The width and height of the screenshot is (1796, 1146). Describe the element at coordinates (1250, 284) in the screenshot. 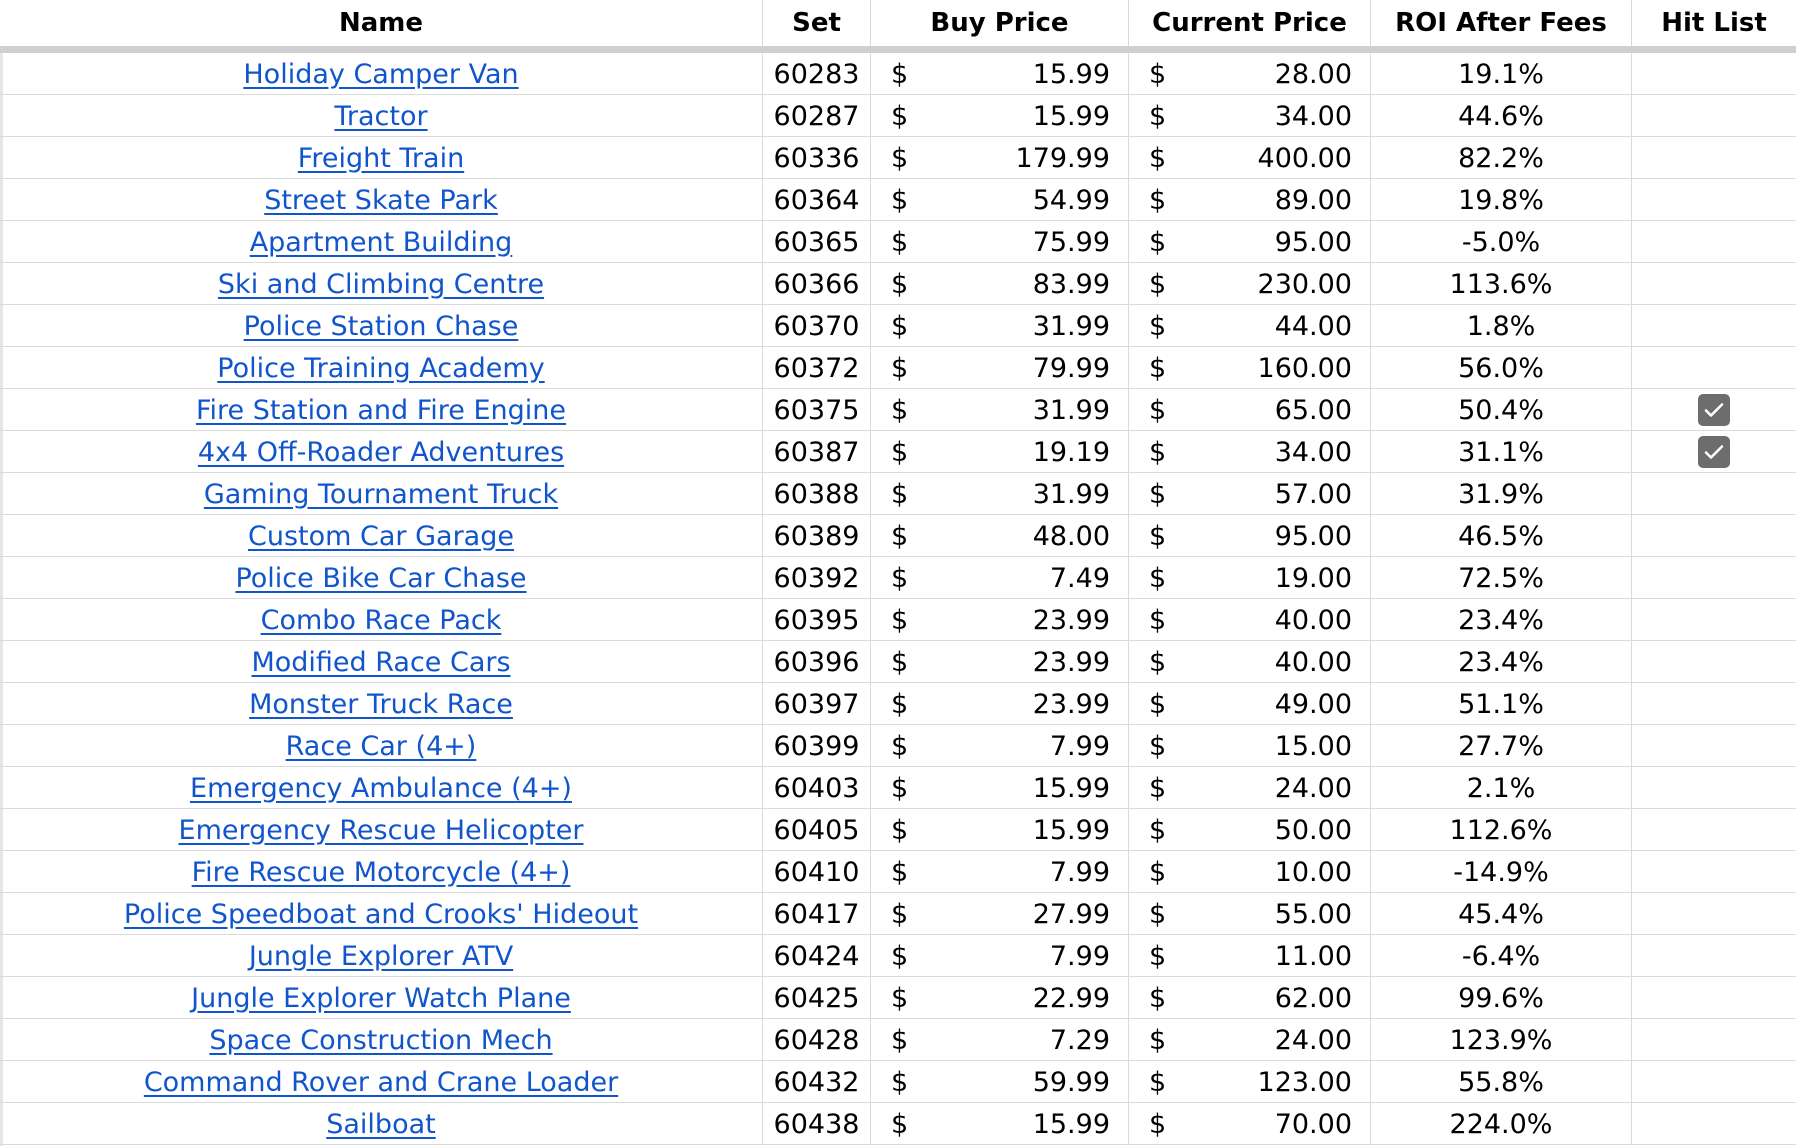

I see `current-price-cell: $230.00` at that location.